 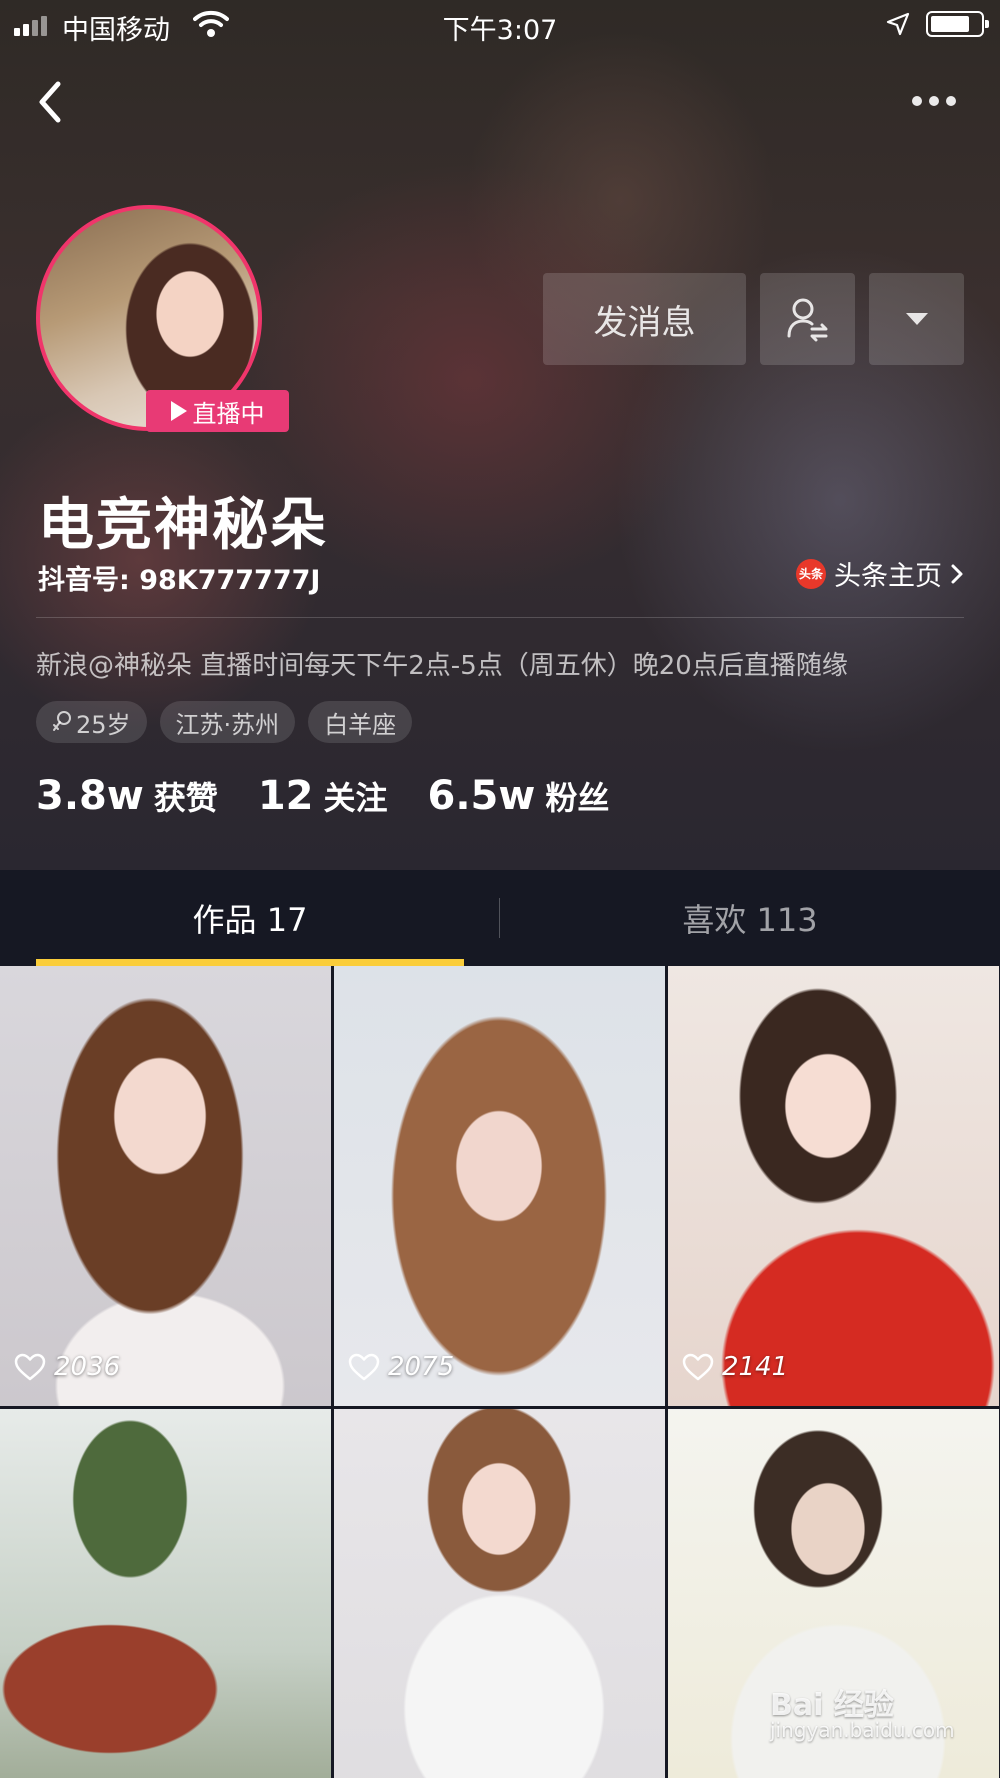 What do you see at coordinates (250, 962) in the screenshot?
I see `active-tab-indicator` at bounding box center [250, 962].